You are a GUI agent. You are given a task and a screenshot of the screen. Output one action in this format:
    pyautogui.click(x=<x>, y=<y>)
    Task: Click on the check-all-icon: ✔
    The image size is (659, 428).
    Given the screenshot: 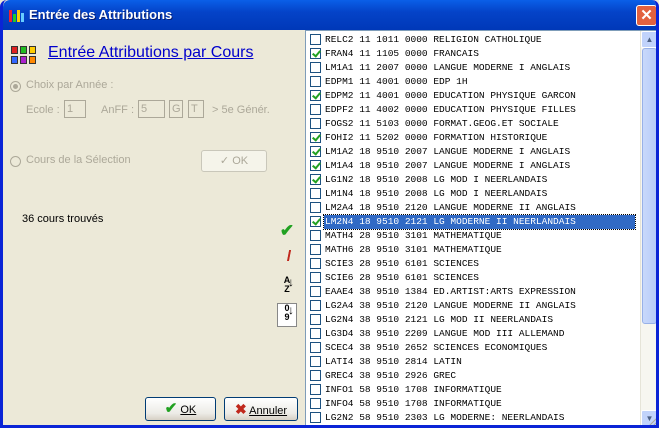 What is the action you would take?
    pyautogui.click(x=287, y=231)
    